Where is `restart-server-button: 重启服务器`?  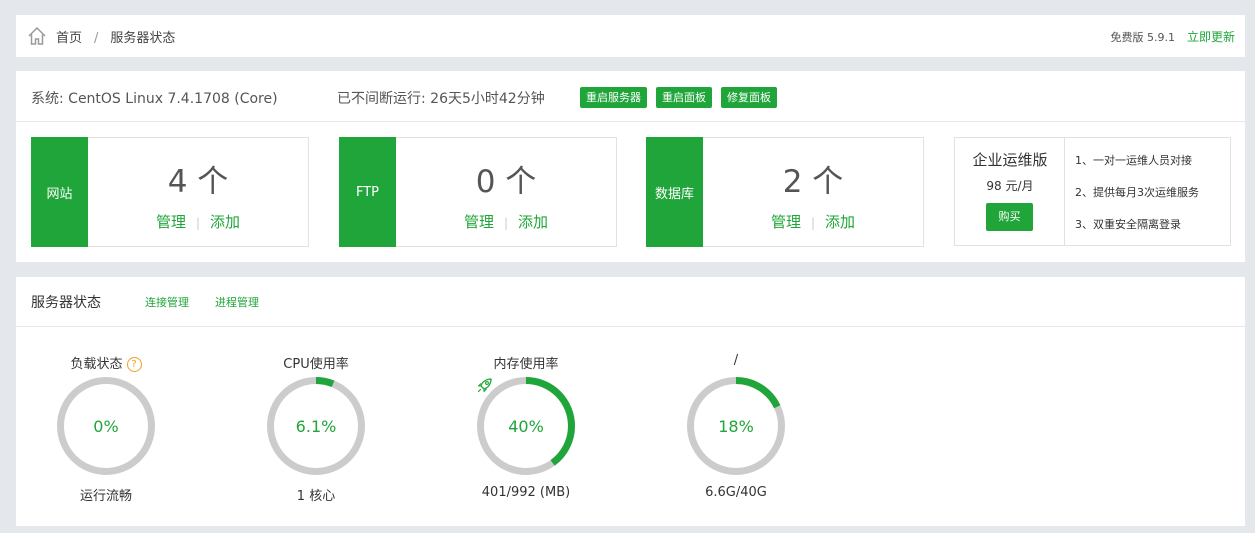 restart-server-button: 重启服务器 is located at coordinates (613, 97).